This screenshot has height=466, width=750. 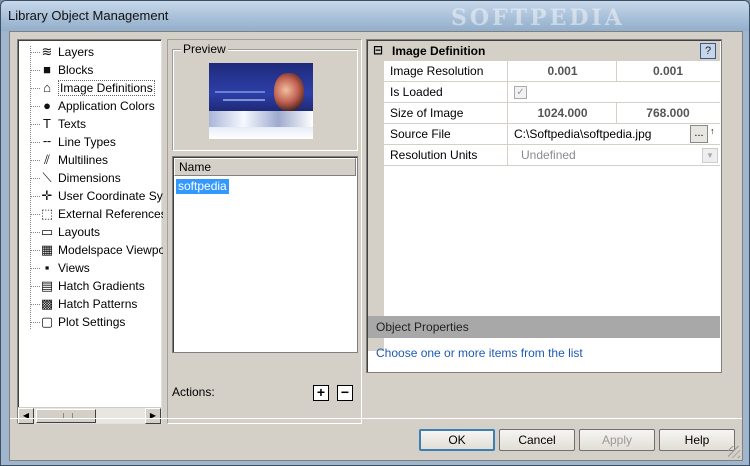 What do you see at coordinates (520, 92) in the screenshot?
I see `is-loaded-checkbox: ✓` at bounding box center [520, 92].